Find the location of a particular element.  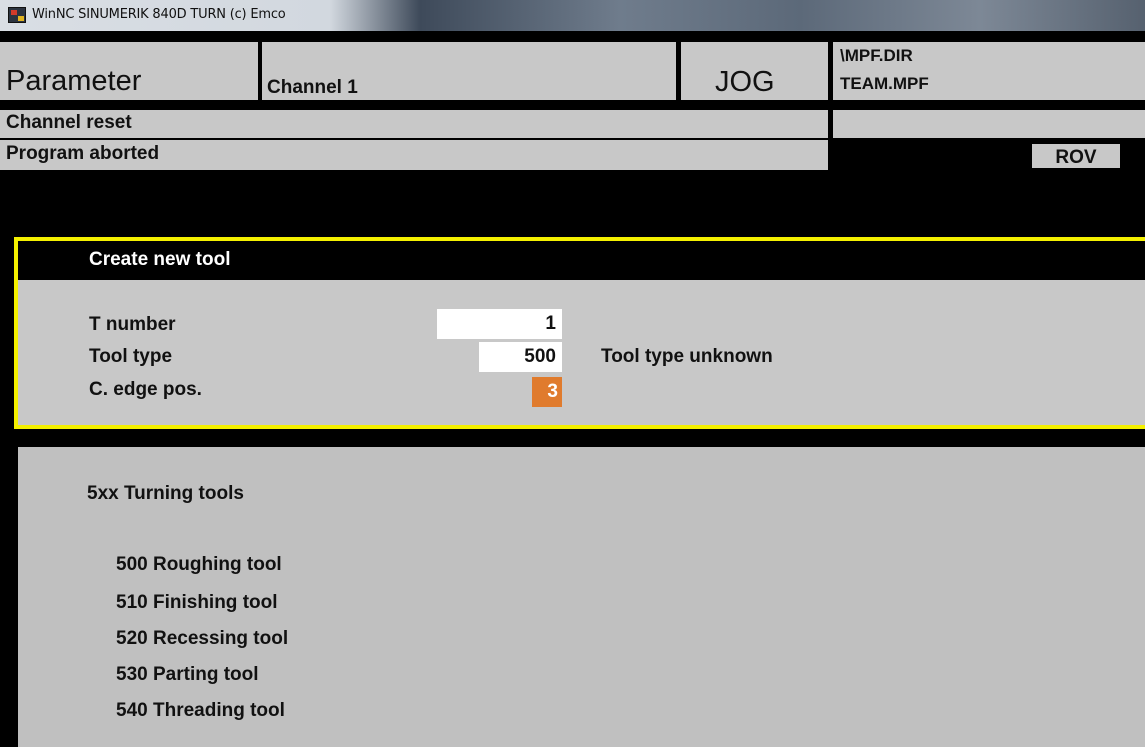

program-status-bar: Program aborted is located at coordinates (414, 155).